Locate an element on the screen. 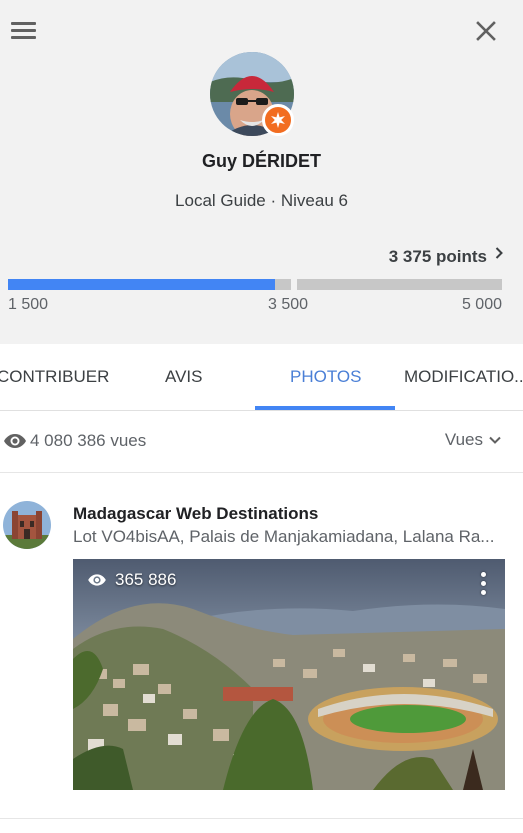 This screenshot has width=523, height=833. progress-tick-max: 5 000 is located at coordinates (481, 304).